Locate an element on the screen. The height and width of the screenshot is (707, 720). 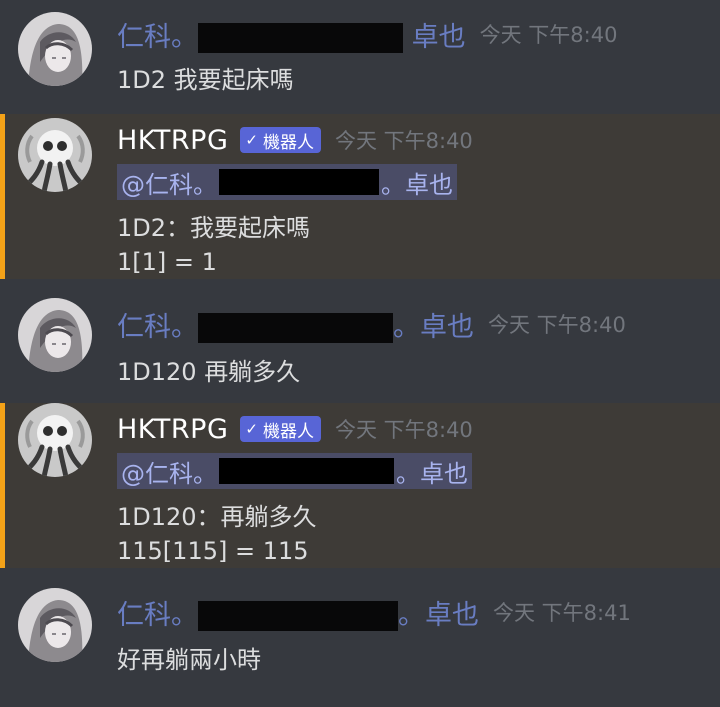
message-text: 1D120 再躺多久 is located at coordinates (209, 372).